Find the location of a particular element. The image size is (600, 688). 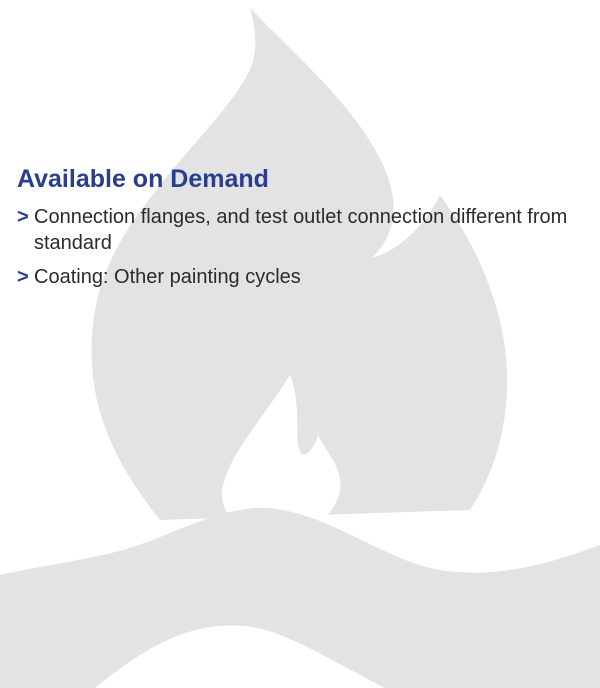

list-item-text: Coating: Other painting cycles is located at coordinates (167, 277).